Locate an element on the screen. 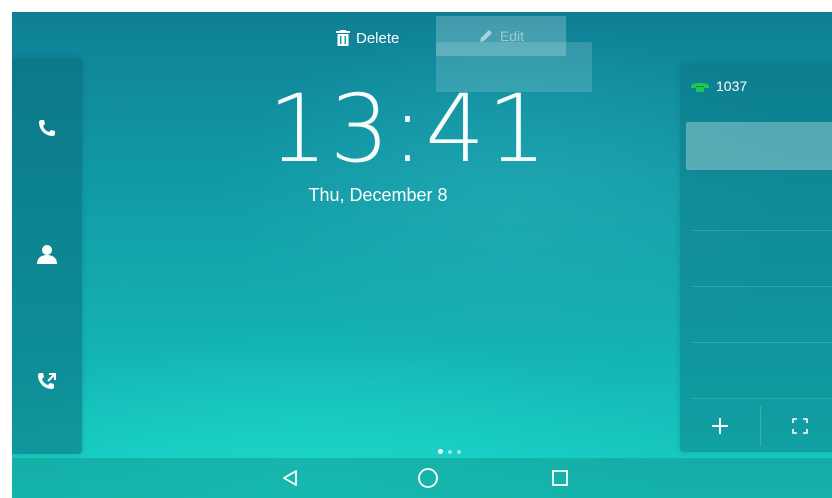 The height and width of the screenshot is (498, 832). home-icon is located at coordinates (428, 478).